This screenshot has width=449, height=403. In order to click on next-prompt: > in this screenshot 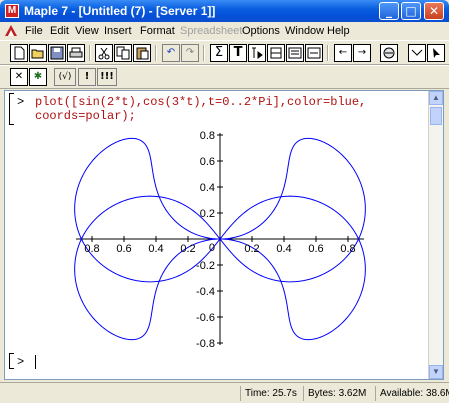, I will do `click(21, 362)`.